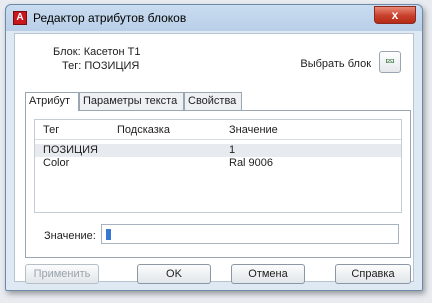 This screenshot has height=303, width=432. What do you see at coordinates (232, 150) in the screenshot?
I see `row-value: 1` at bounding box center [232, 150].